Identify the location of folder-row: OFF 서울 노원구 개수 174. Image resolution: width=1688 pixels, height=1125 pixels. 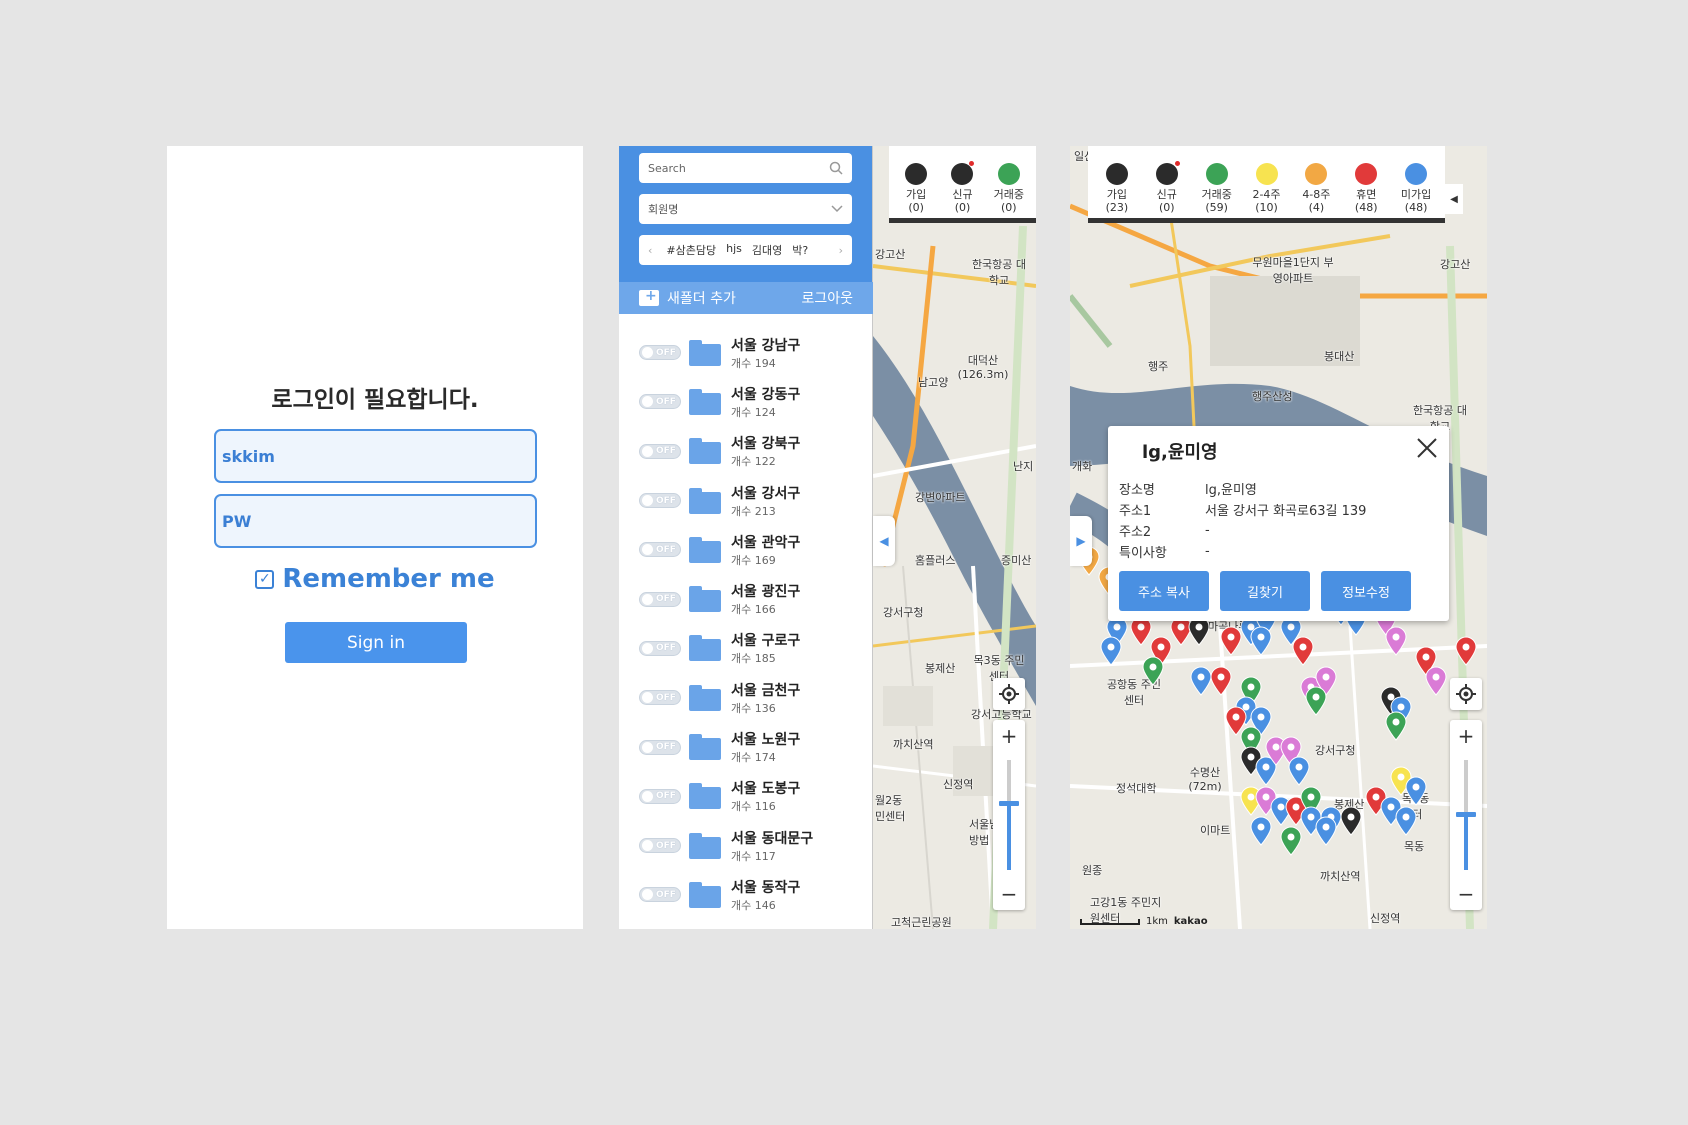
(746, 746).